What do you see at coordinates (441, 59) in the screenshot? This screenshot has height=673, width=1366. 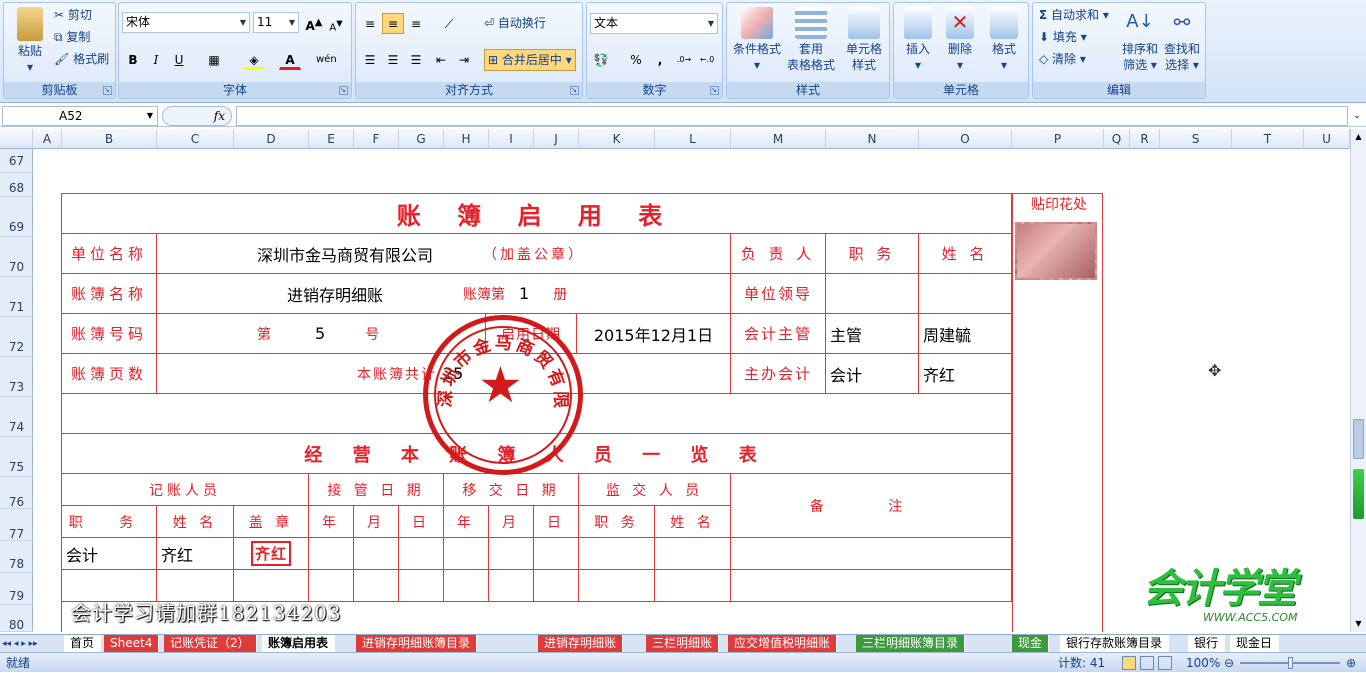 I see `decrease-indent-button: ⇤` at bounding box center [441, 59].